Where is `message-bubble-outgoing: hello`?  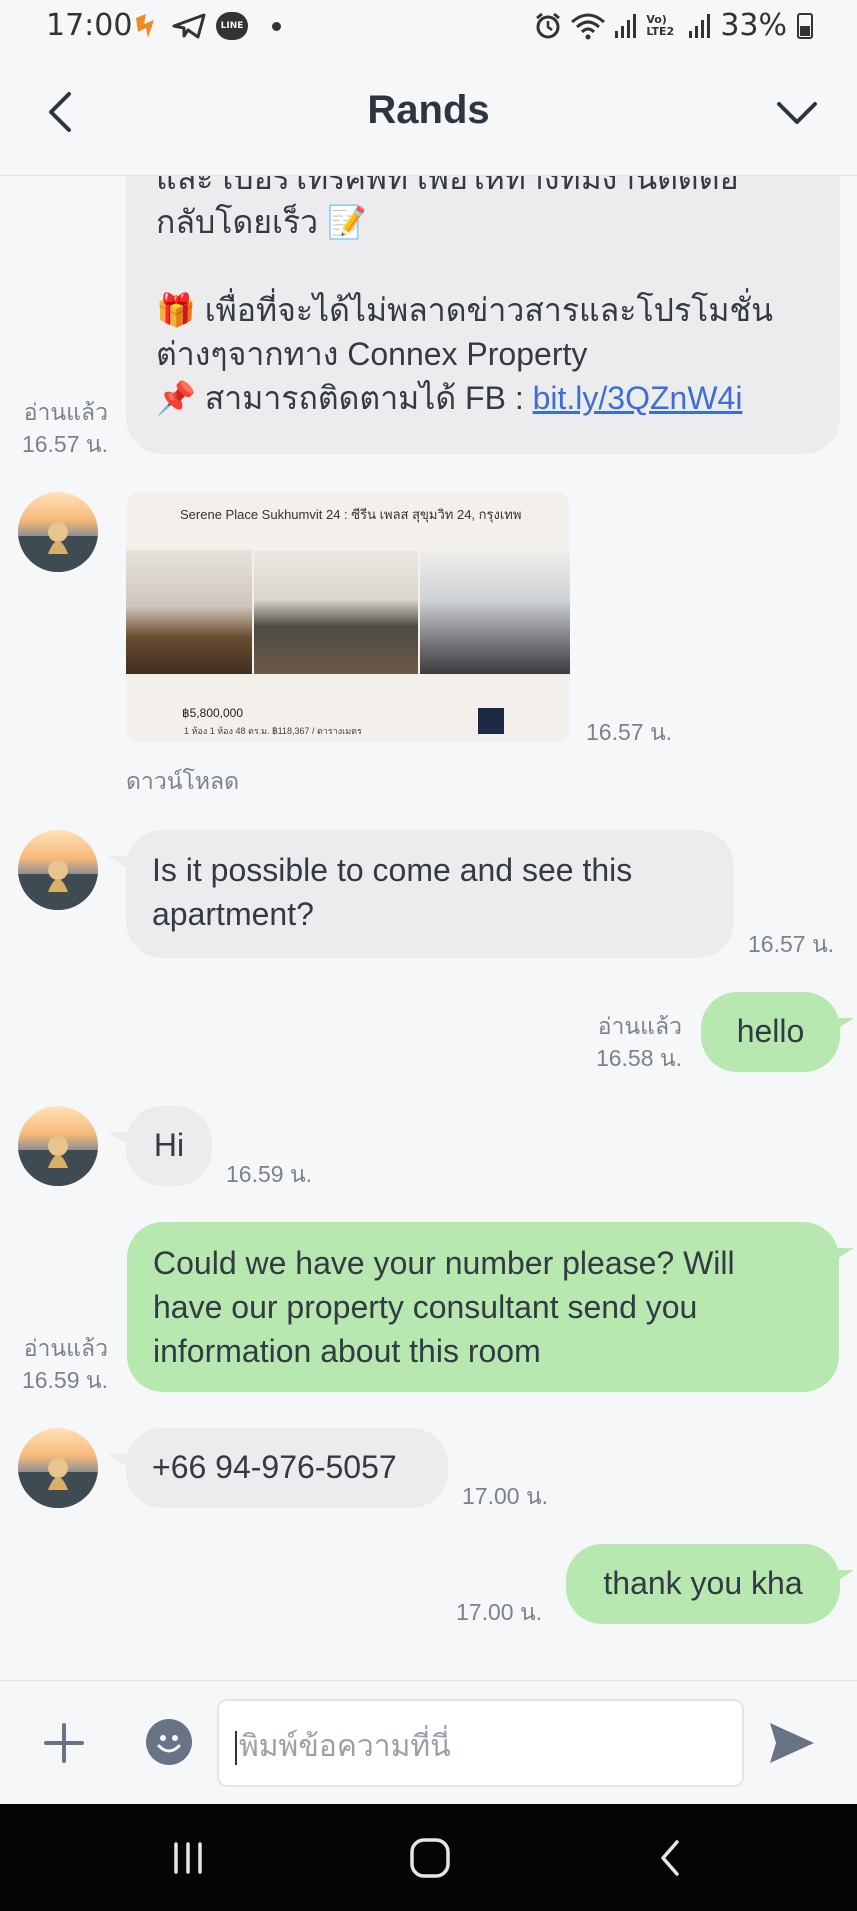
message-bubble-outgoing: hello is located at coordinates (770, 1032).